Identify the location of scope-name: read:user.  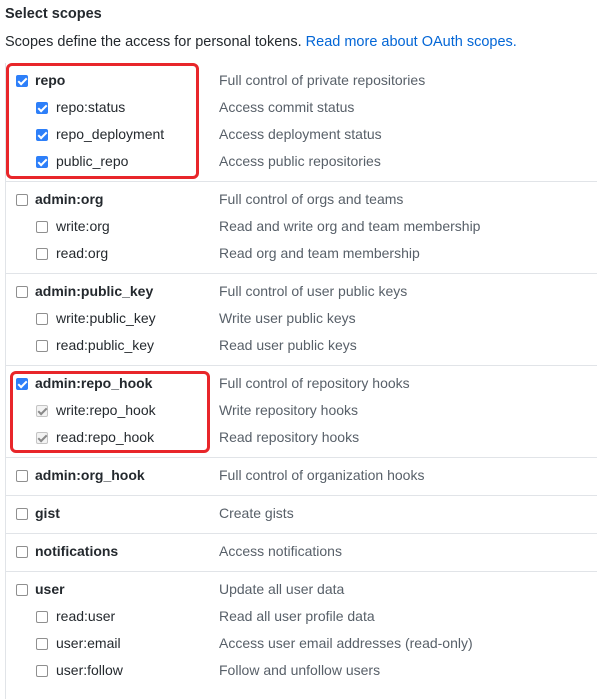
(85, 616).